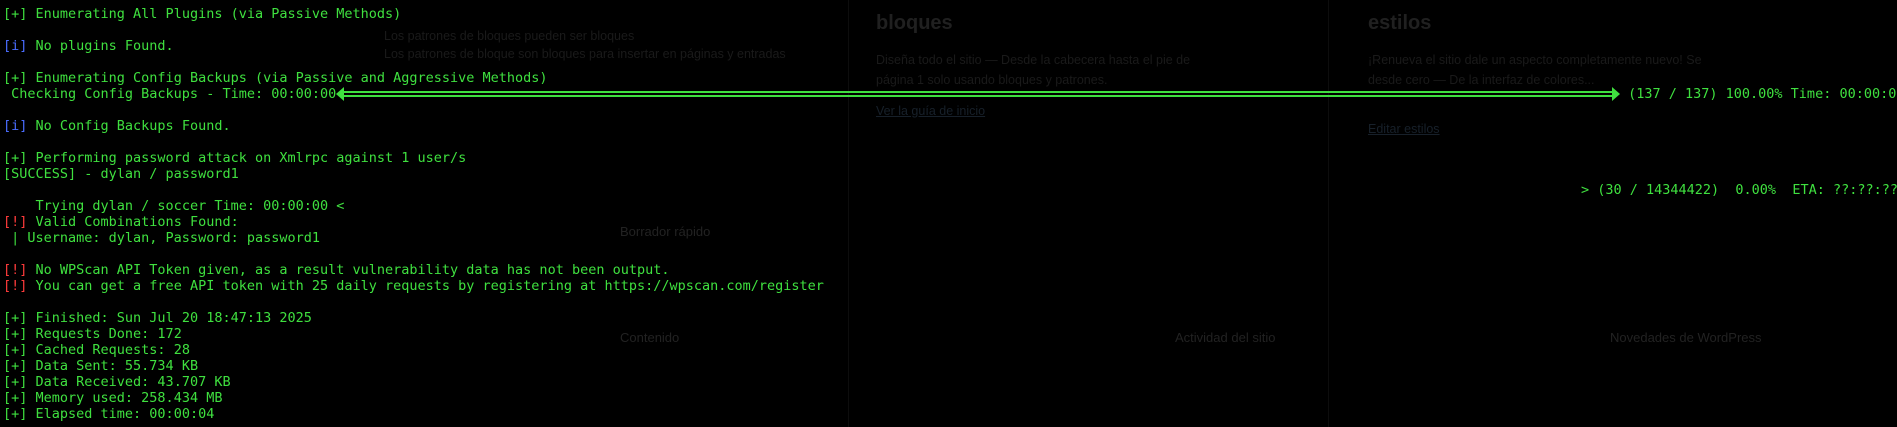  What do you see at coordinates (113, 366) in the screenshot?
I see `line-text: Data Sent: 55.734 KB` at bounding box center [113, 366].